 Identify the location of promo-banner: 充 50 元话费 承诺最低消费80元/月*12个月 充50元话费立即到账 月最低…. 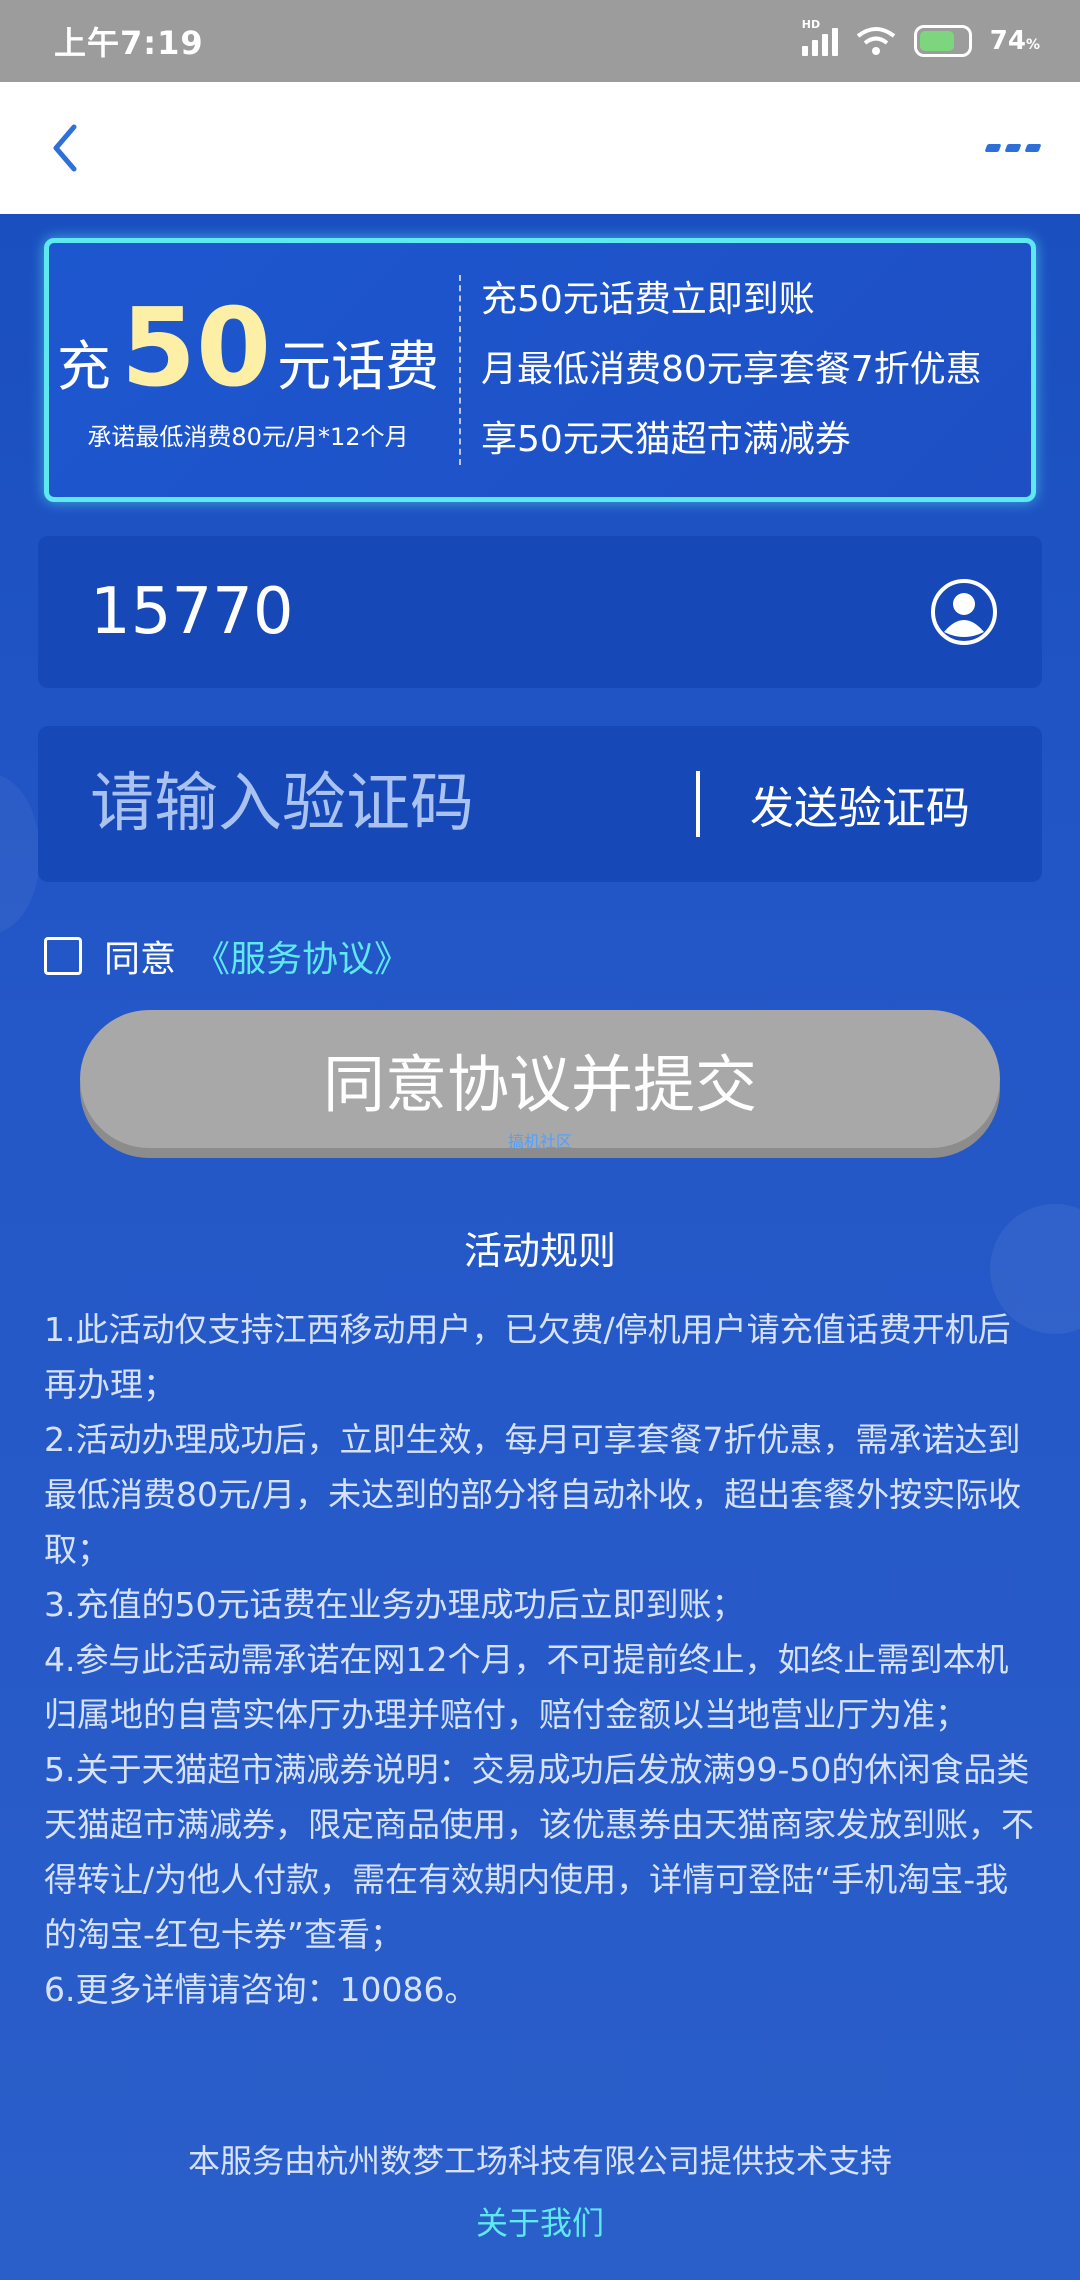
(540, 370).